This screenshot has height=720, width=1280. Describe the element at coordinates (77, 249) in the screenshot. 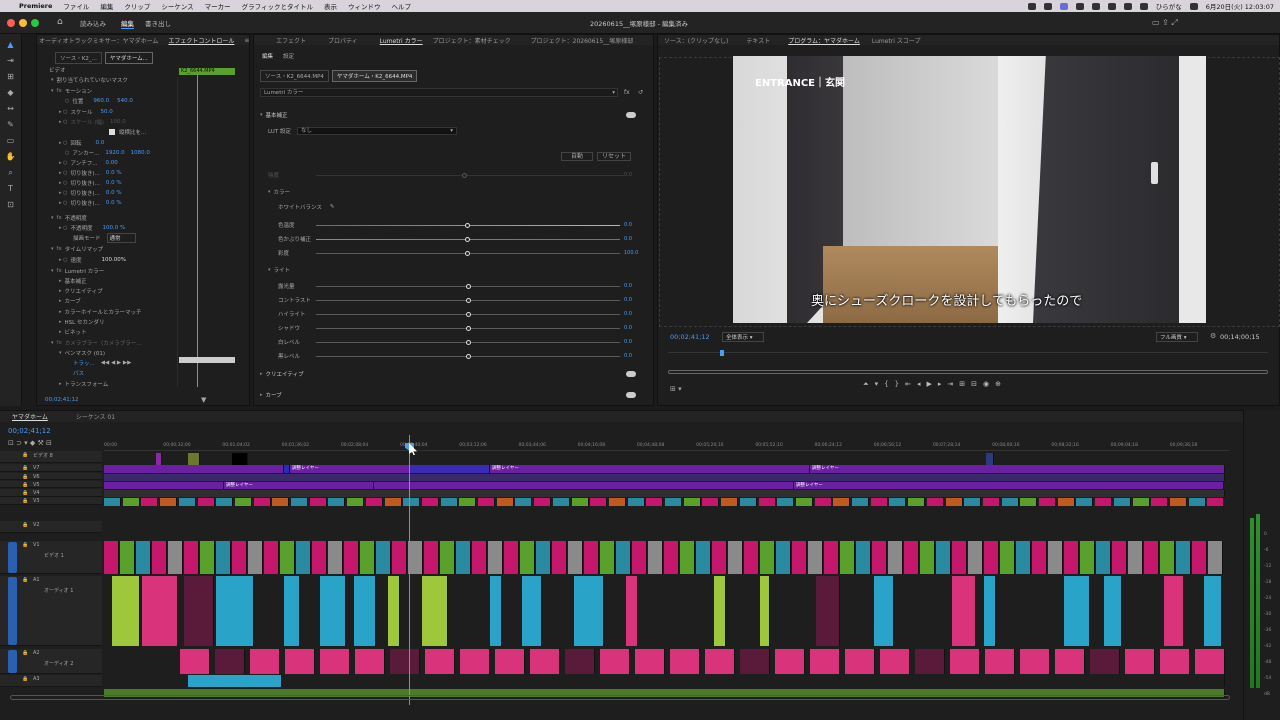

I see `timeremap-section: ▾ fx タイムリマップ` at that location.